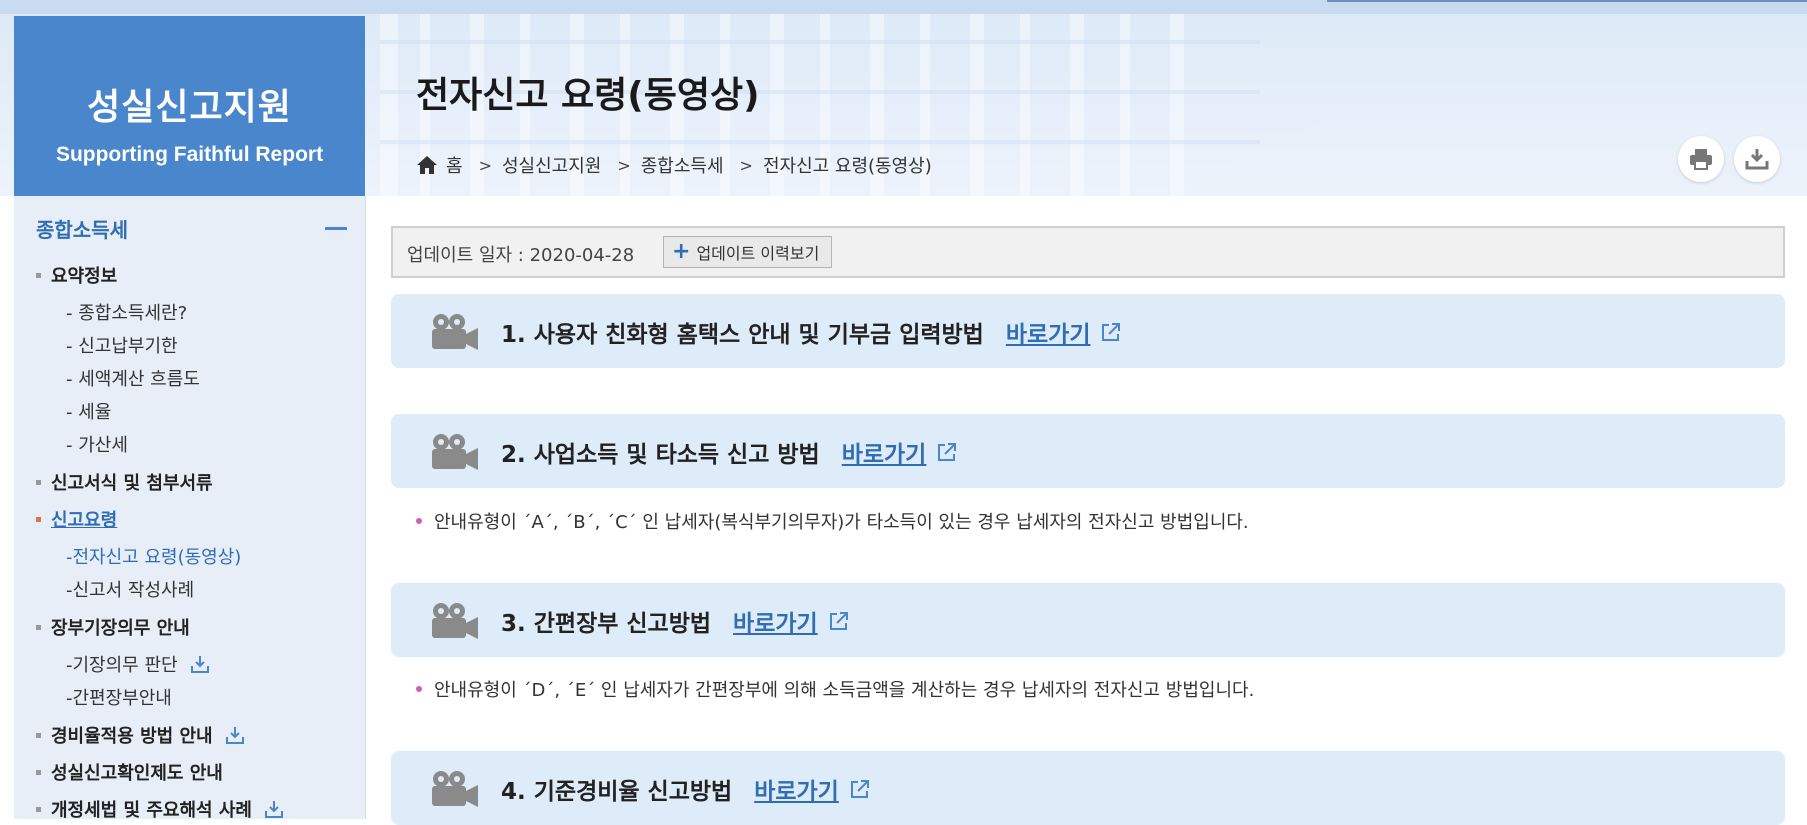 The width and height of the screenshot is (1807, 825). I want to click on section-title-text: 2. 사업소득 및 타소득 신고 방법, so click(660, 455).